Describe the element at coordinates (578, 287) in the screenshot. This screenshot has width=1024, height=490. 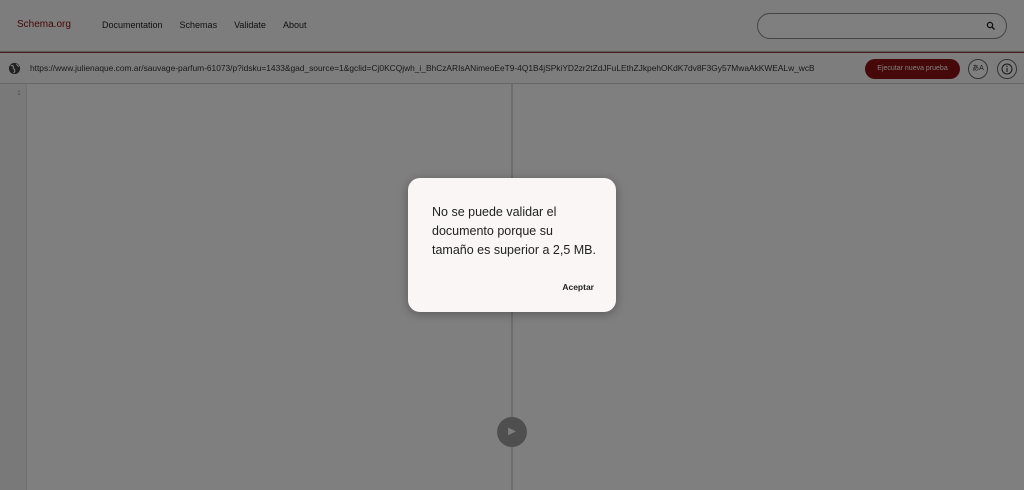
I see `accept-button: Aceptar` at that location.